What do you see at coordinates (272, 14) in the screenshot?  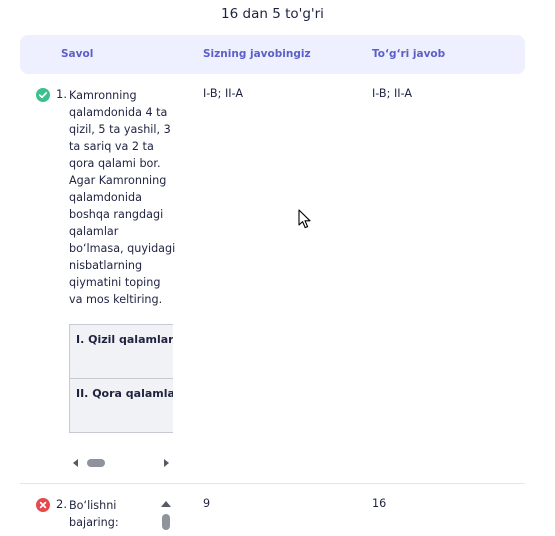 I see `score-summary: 16 dan 5 to'g'ri` at bounding box center [272, 14].